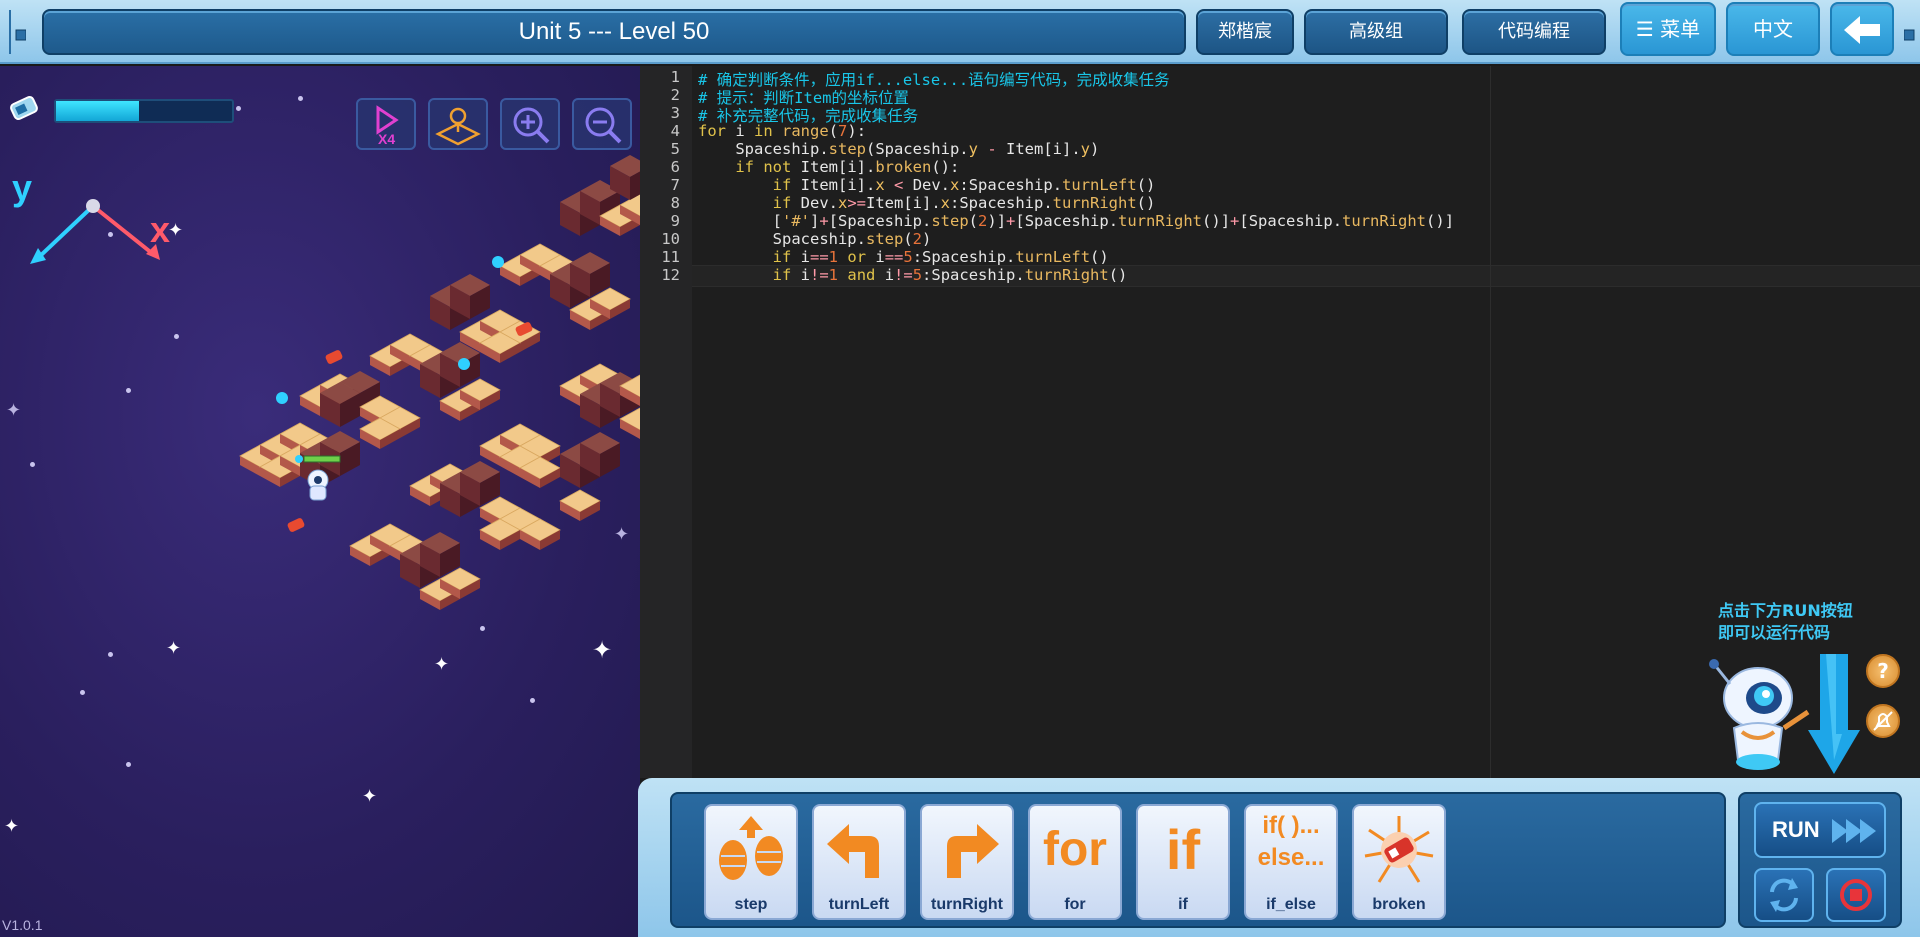 This screenshot has width=1920, height=937. Describe the element at coordinates (1534, 32) in the screenshot. I see `mode-button: 代码编程` at that location.